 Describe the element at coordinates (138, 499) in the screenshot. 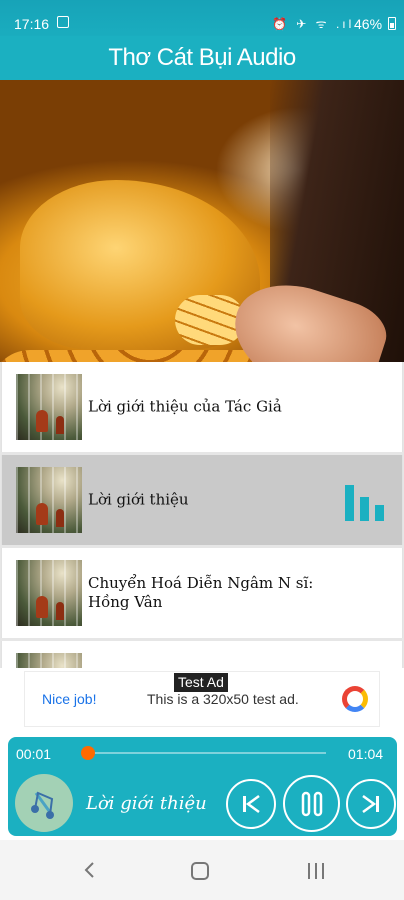

I see `track-title: Lời giới thiệu` at that location.